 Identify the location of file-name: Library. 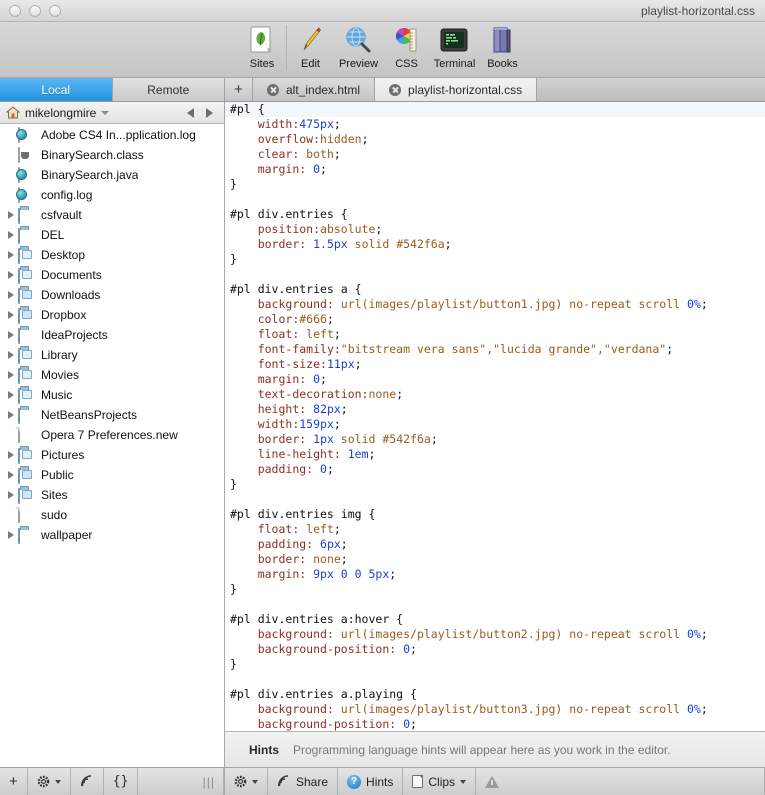
(59, 355).